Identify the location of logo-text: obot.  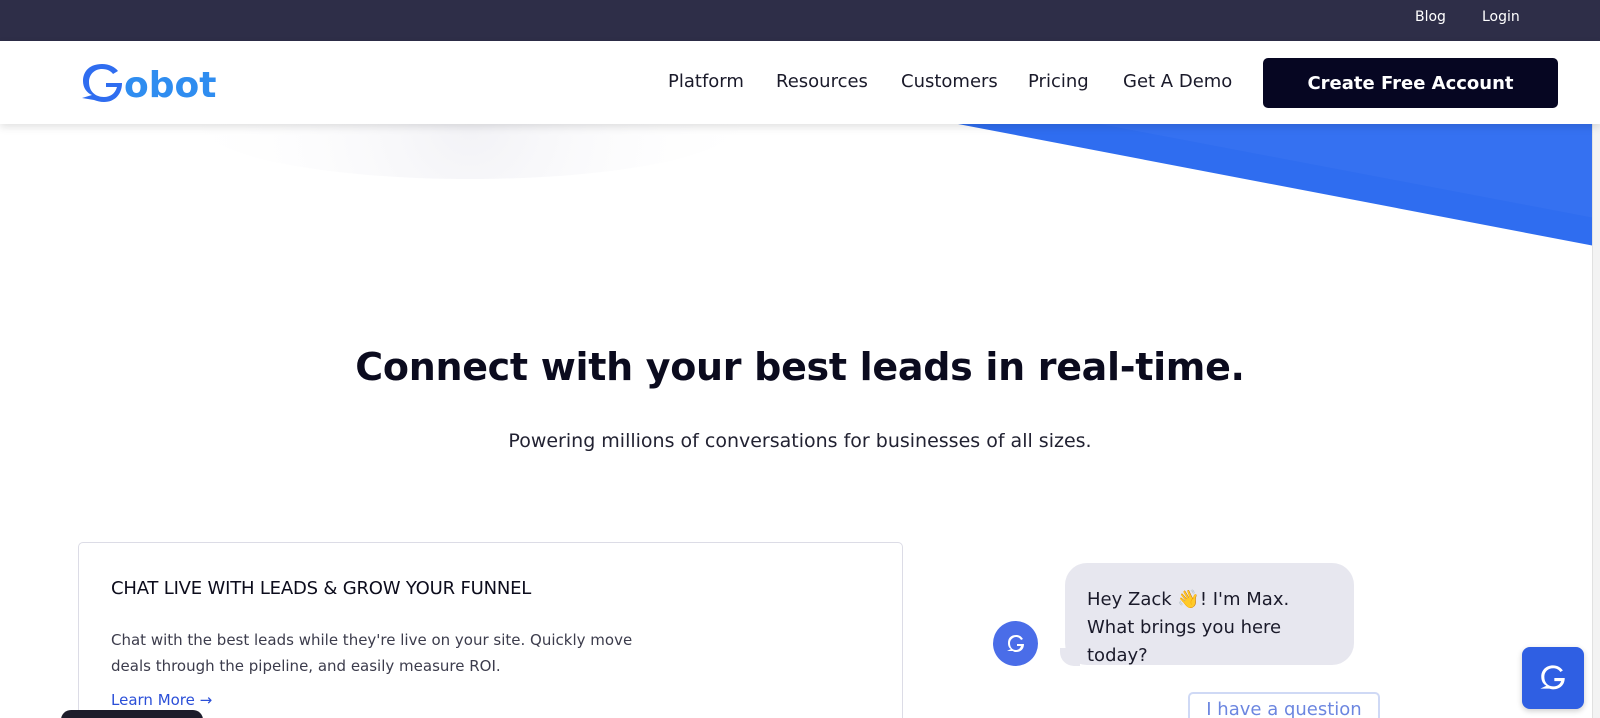
(170, 85).